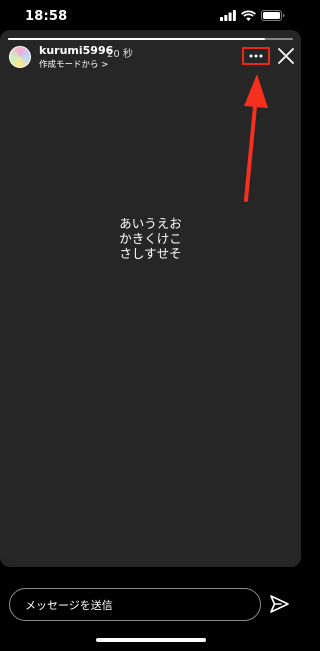  I want to click on home-indicator, so click(151, 640).